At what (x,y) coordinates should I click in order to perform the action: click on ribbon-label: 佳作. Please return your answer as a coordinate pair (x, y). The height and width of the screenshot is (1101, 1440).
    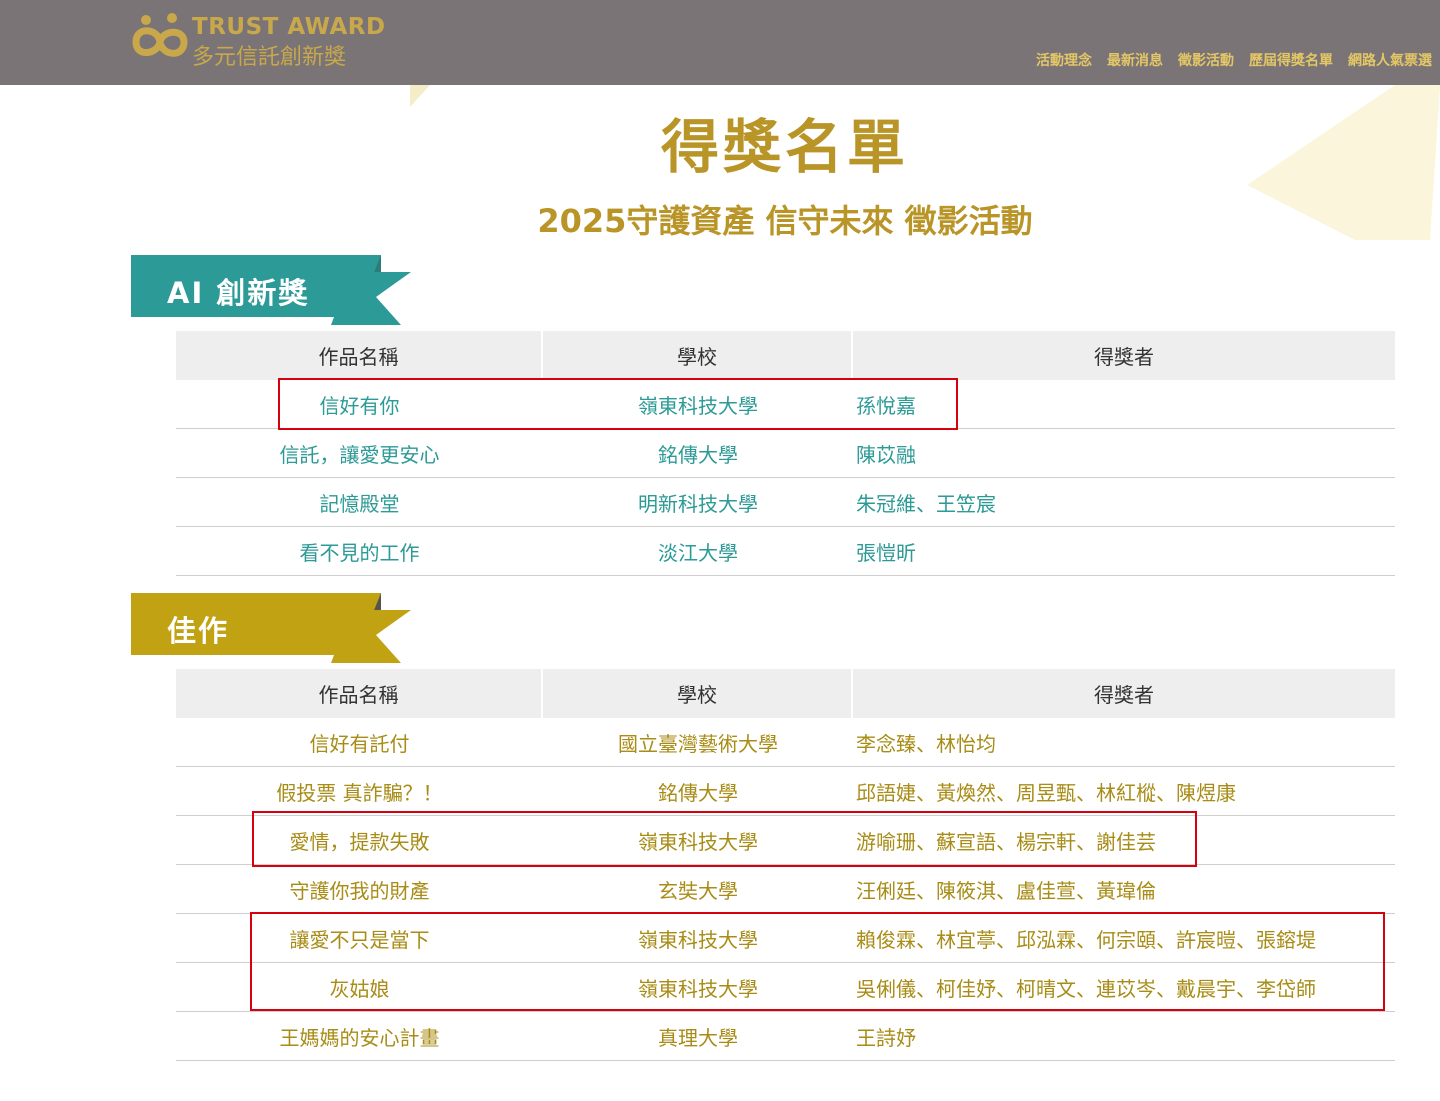
    Looking at the image, I should click on (198, 631).